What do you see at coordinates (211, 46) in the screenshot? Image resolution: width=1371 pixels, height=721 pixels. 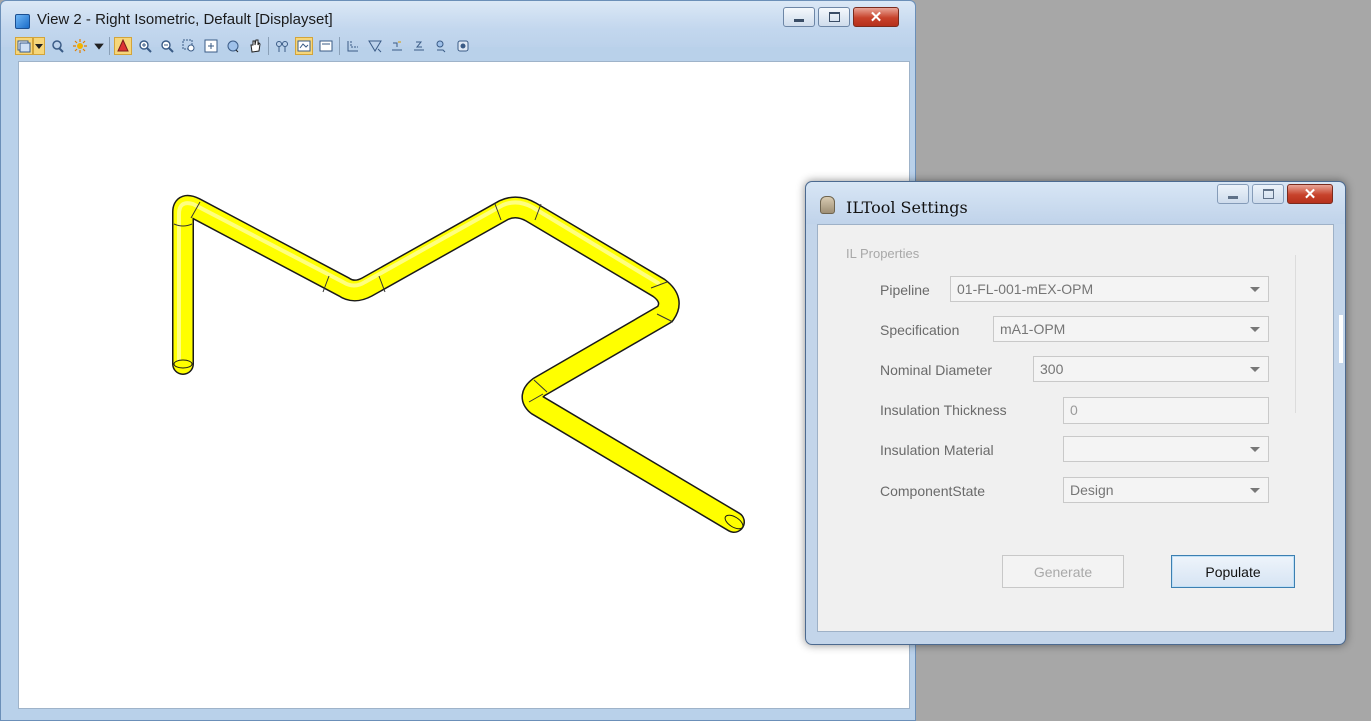 I see `fit-view-icon` at bounding box center [211, 46].